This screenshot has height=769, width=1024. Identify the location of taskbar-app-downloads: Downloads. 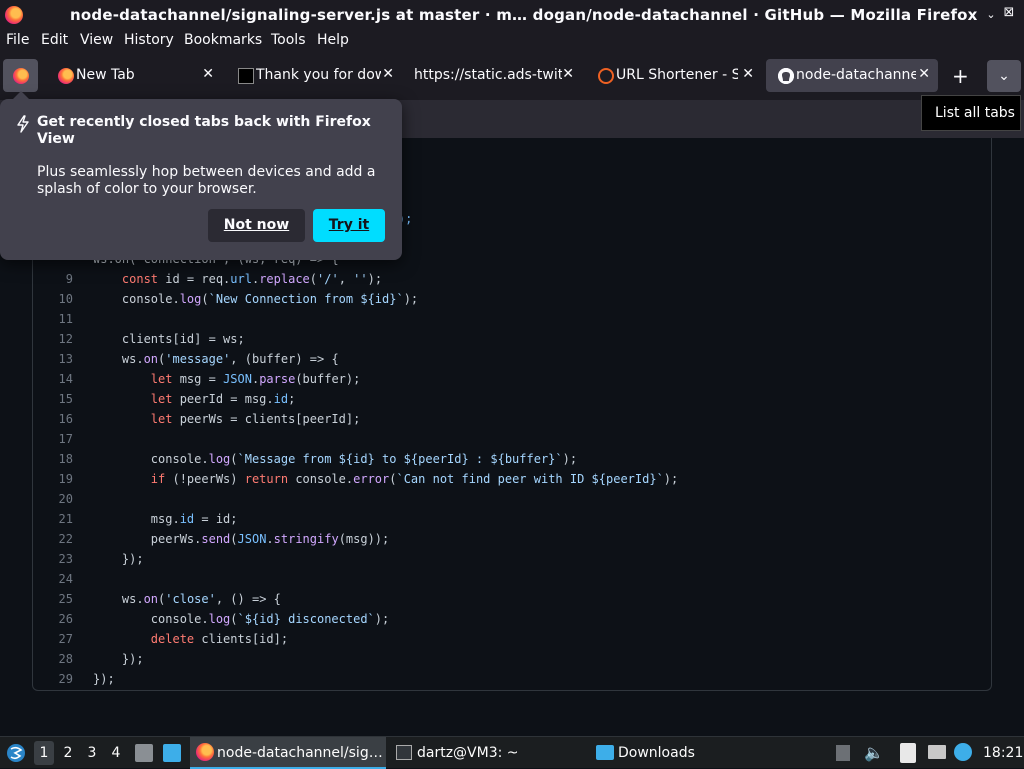
(688, 753).